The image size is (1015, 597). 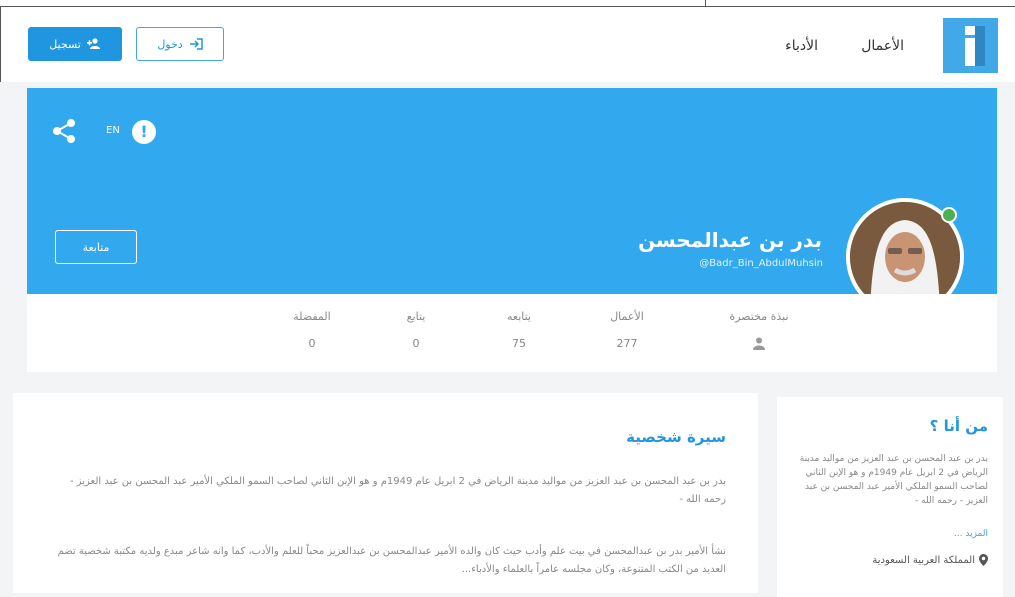 What do you see at coordinates (761, 263) in the screenshot?
I see `profile-handle: @Badr_Bin_AbdulMuhsin` at bounding box center [761, 263].